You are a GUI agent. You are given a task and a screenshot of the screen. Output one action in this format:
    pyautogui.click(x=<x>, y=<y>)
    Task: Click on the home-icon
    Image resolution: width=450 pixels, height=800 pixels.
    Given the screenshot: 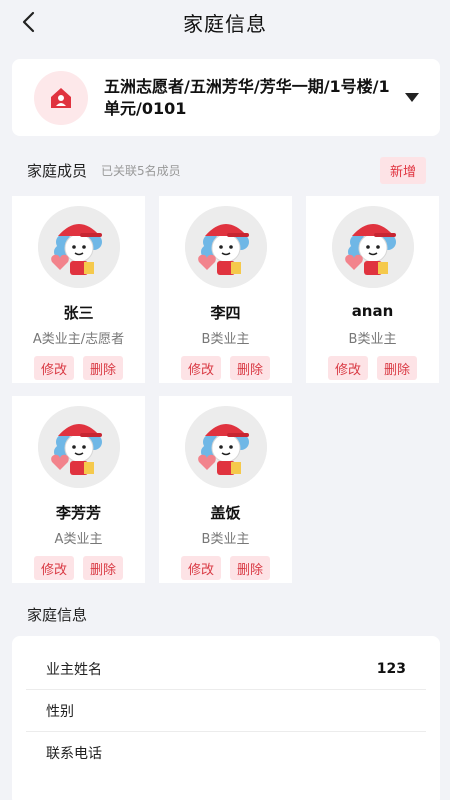 What is the action you would take?
    pyautogui.click(x=61, y=97)
    